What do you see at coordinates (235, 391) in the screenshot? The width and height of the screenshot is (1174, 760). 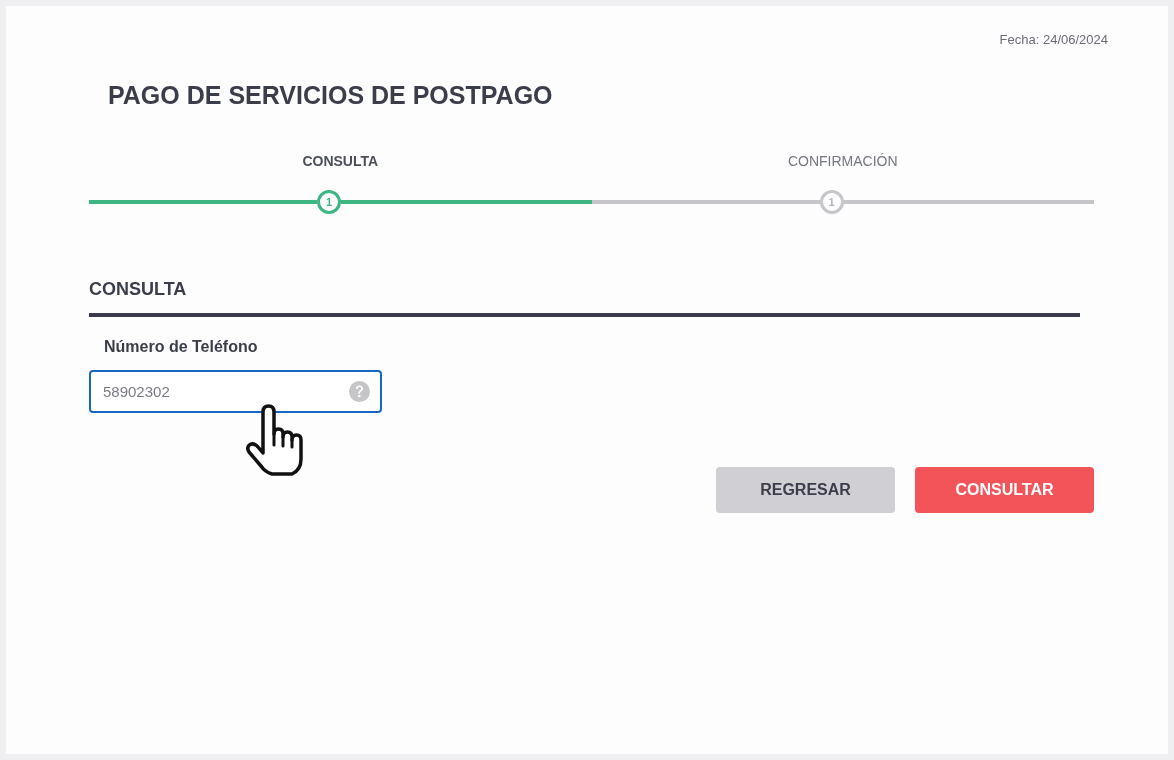 I see `phone-number-field: 58902302` at bounding box center [235, 391].